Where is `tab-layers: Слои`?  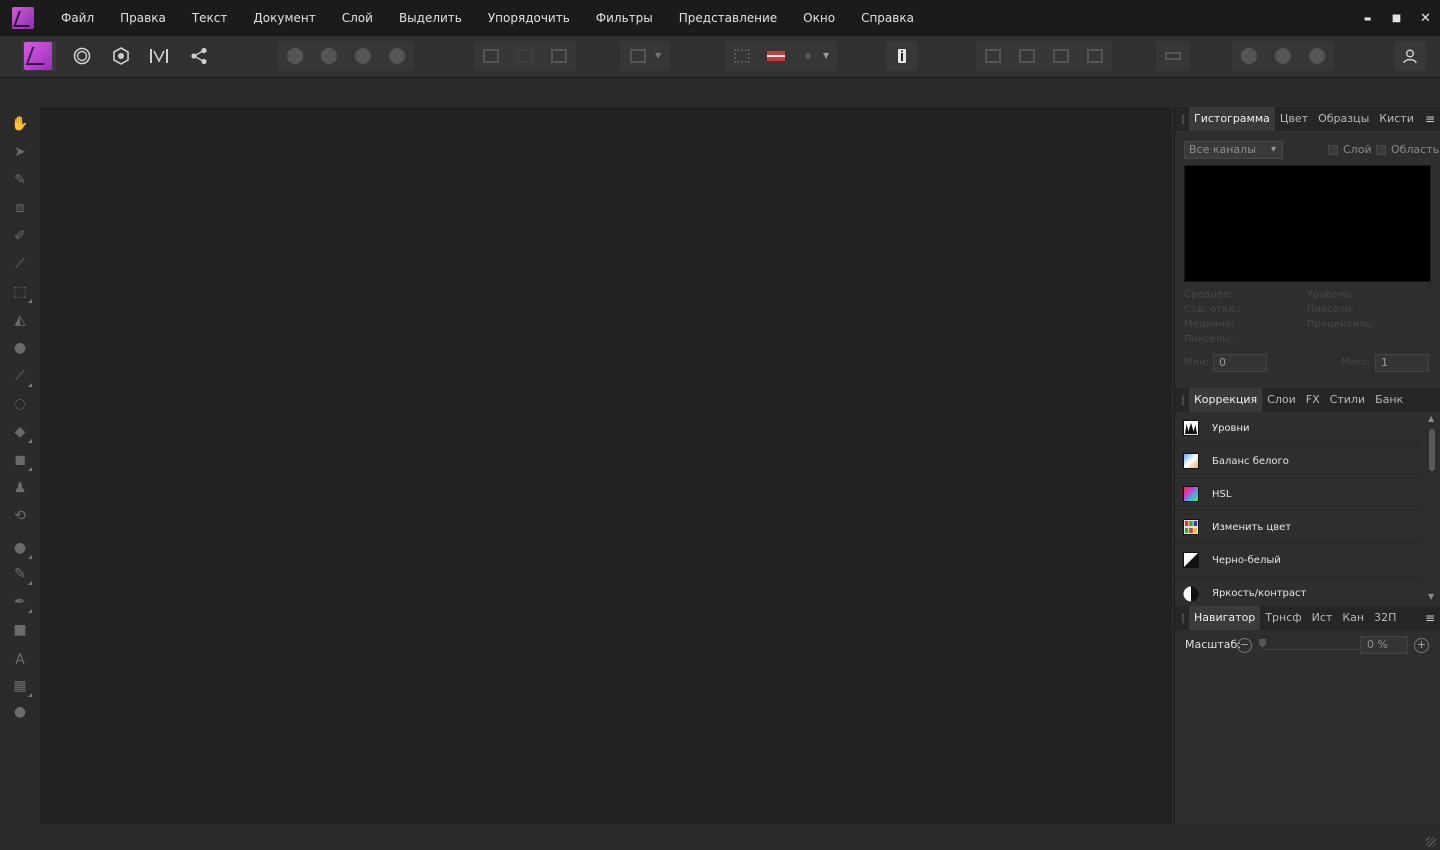
tab-layers: Слои is located at coordinates (1281, 400).